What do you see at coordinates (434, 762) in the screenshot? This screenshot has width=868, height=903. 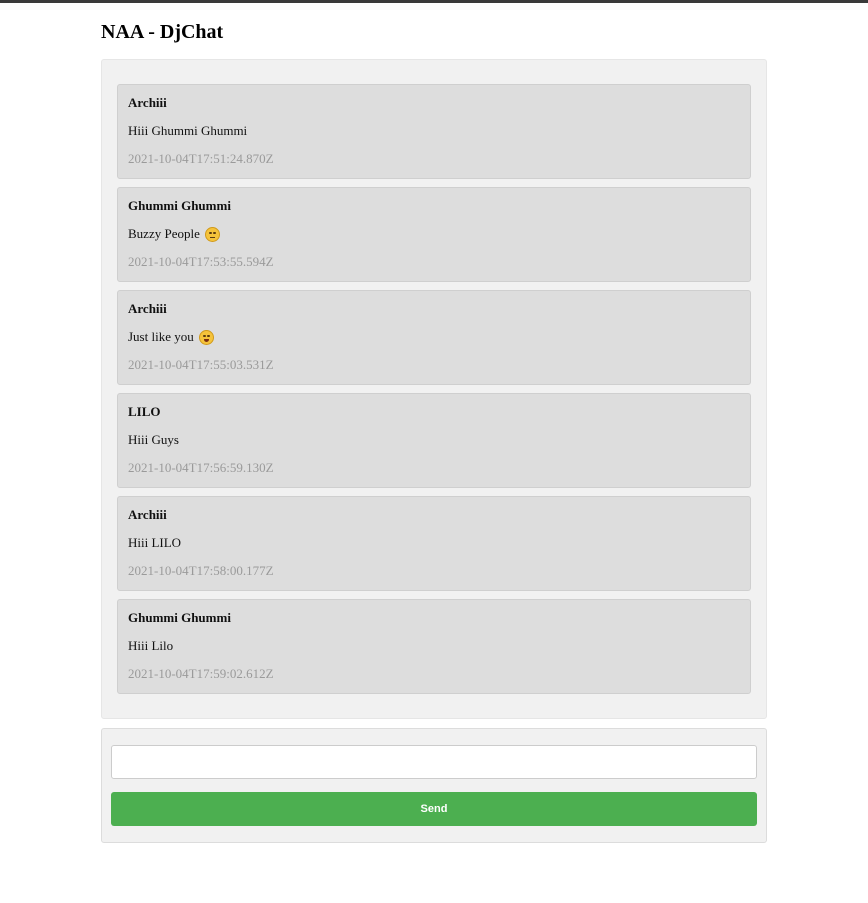 I see `message-input` at bounding box center [434, 762].